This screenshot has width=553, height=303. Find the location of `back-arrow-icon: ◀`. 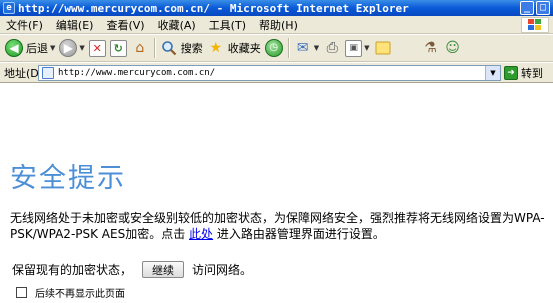

back-arrow-icon: ◀ is located at coordinates (14, 48).